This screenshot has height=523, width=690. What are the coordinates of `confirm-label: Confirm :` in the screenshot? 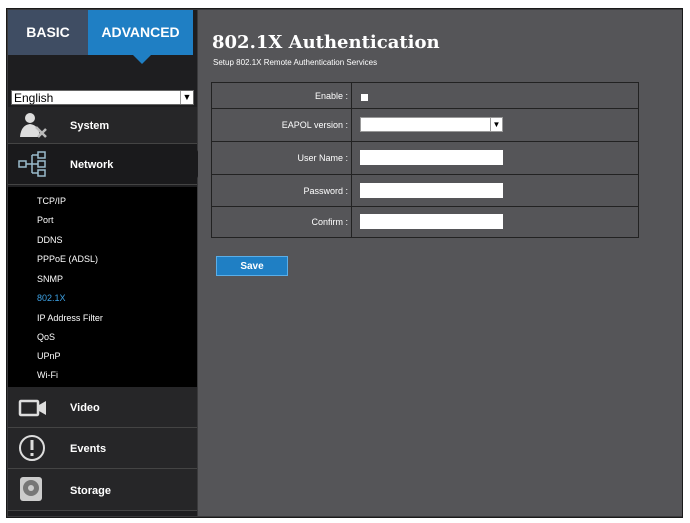 It's located at (329, 222).